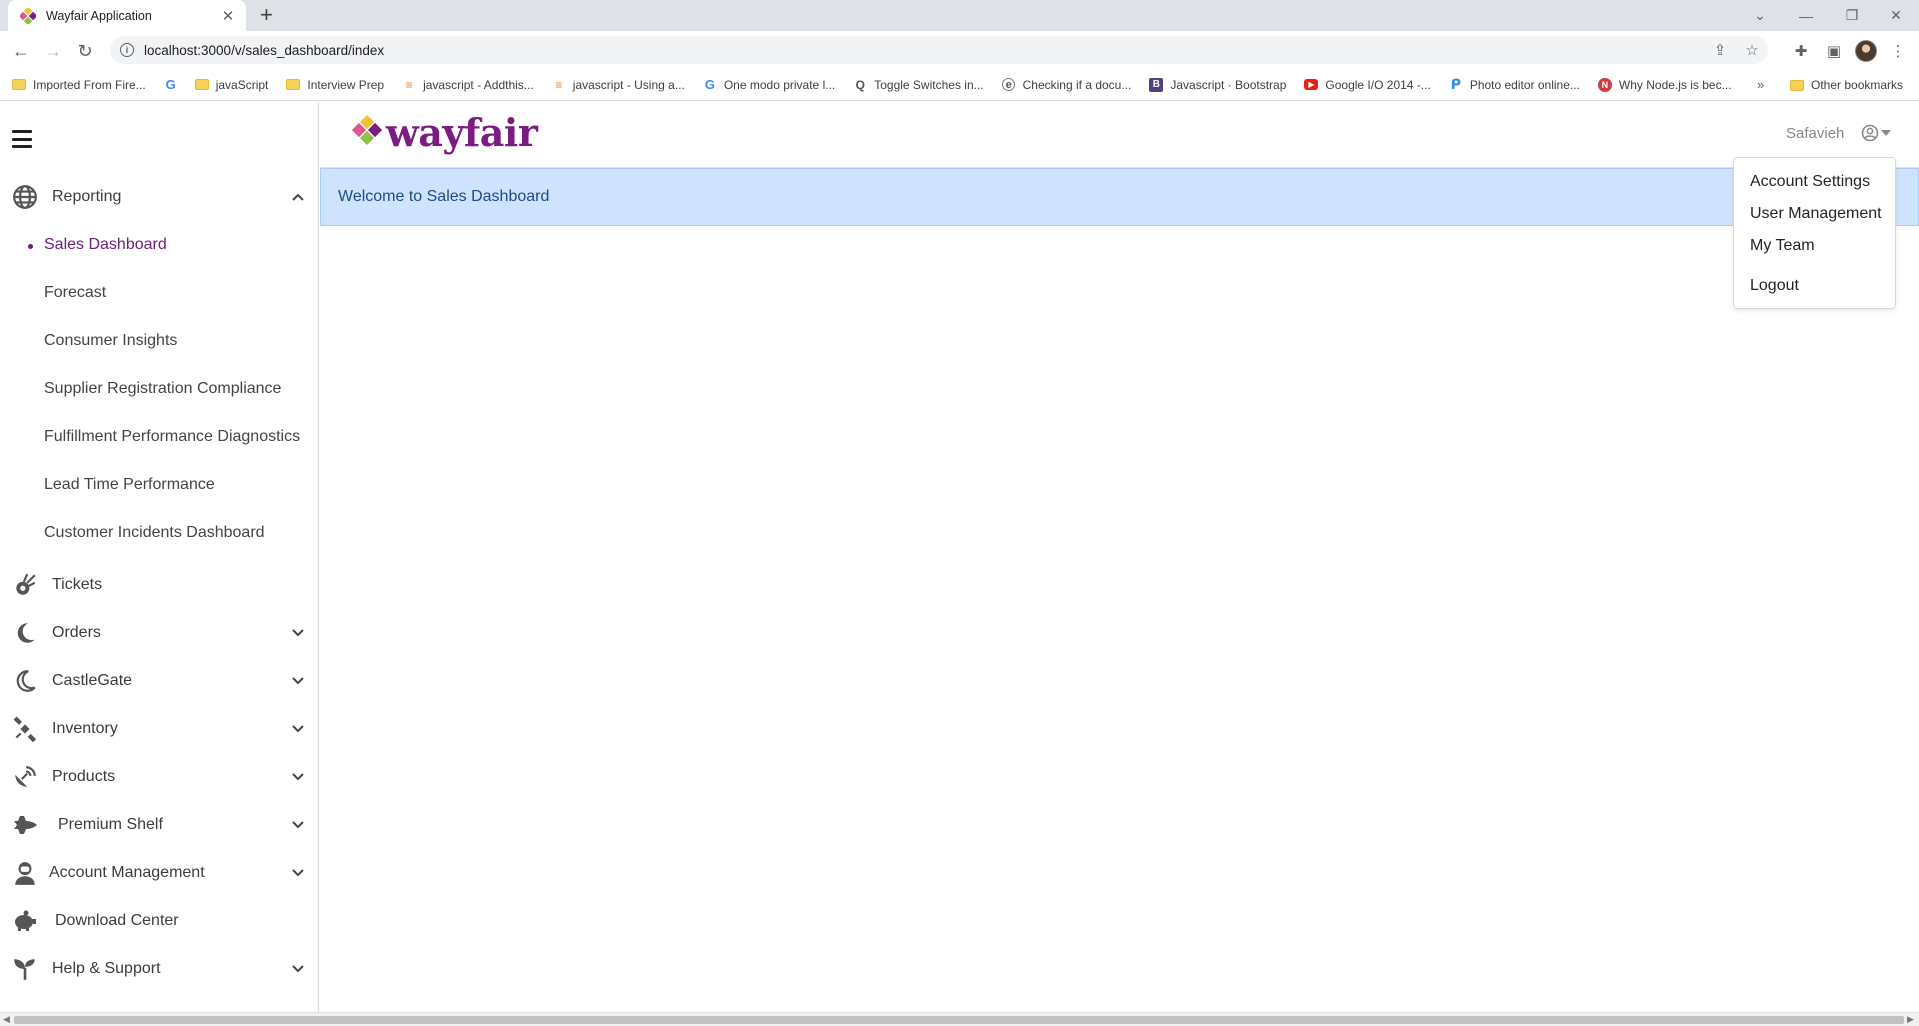 The height and width of the screenshot is (1026, 1919). What do you see at coordinates (1720, 50) in the screenshot?
I see `share-icon: ⇪` at bounding box center [1720, 50].